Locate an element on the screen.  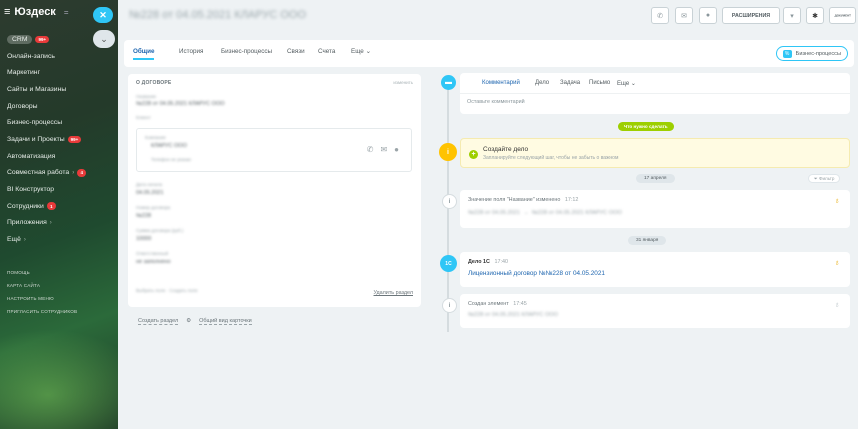
common-view-link: Общий вид карточки is located at coordinates (225, 321).